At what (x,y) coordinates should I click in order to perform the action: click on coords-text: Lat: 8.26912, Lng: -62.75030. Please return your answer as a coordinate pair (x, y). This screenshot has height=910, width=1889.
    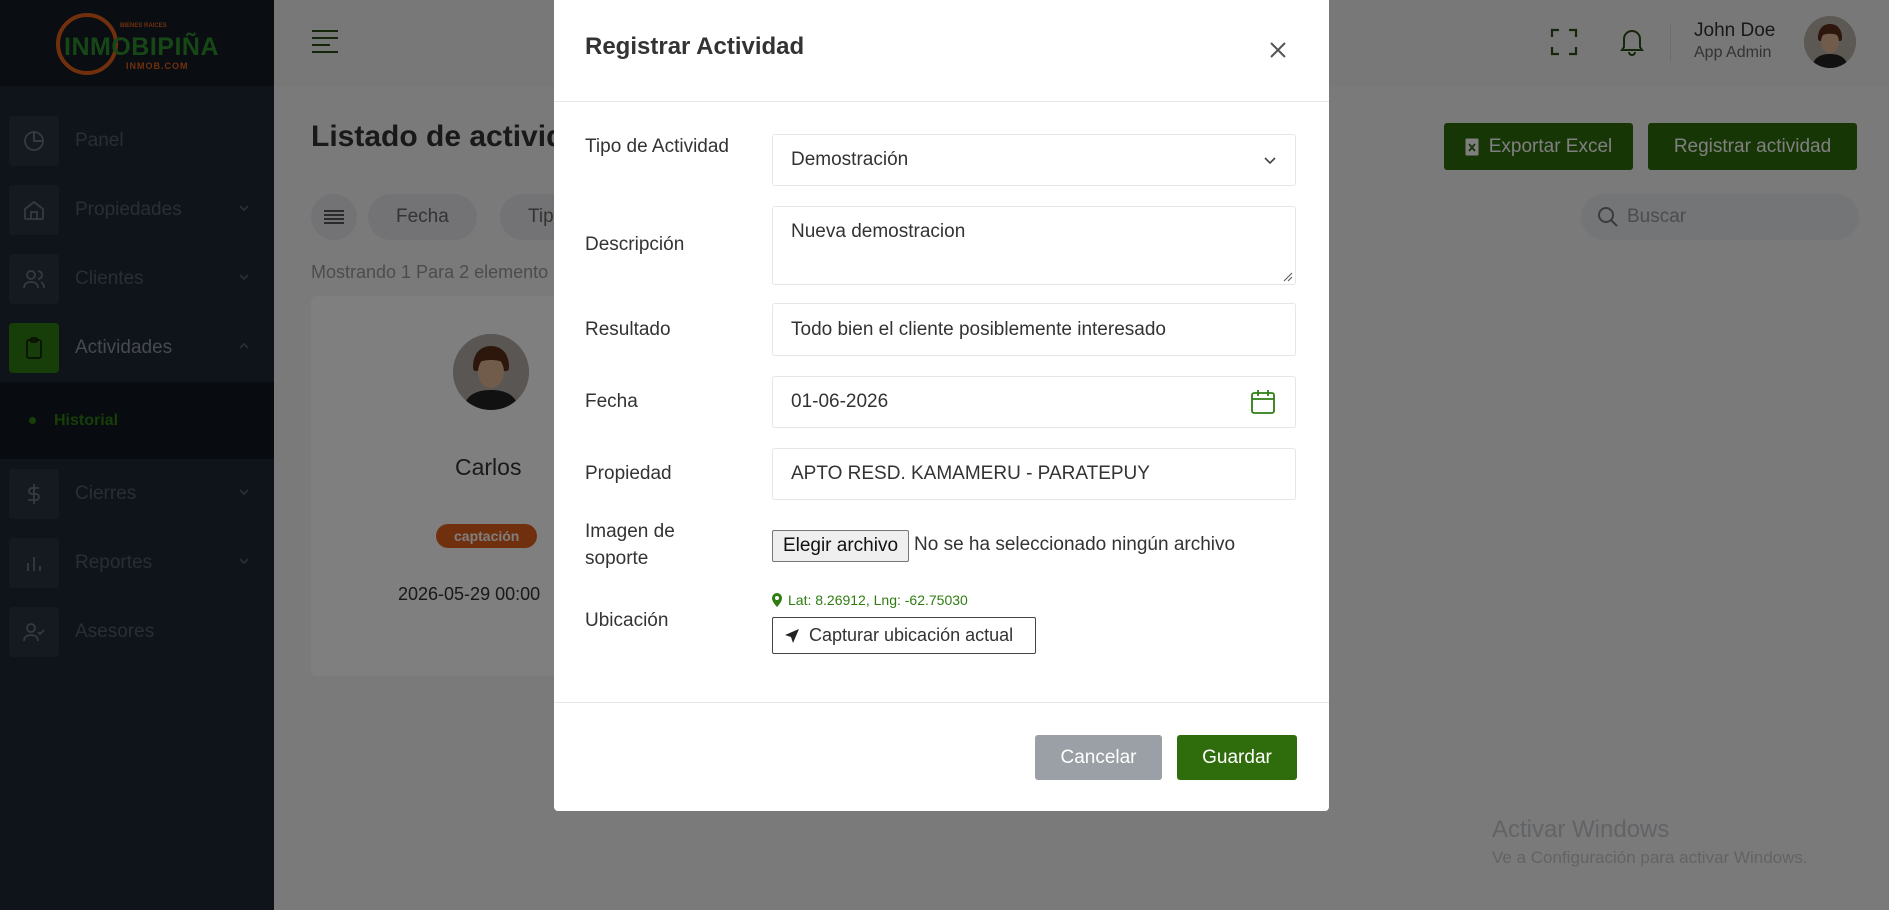
    Looking at the image, I should click on (878, 600).